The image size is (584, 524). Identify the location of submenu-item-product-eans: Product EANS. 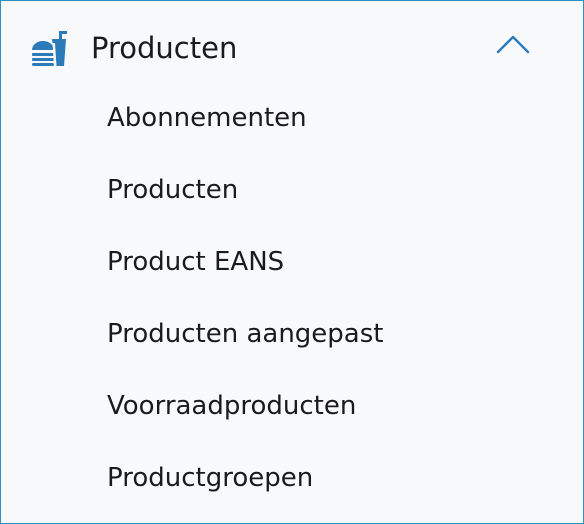
(337, 262).